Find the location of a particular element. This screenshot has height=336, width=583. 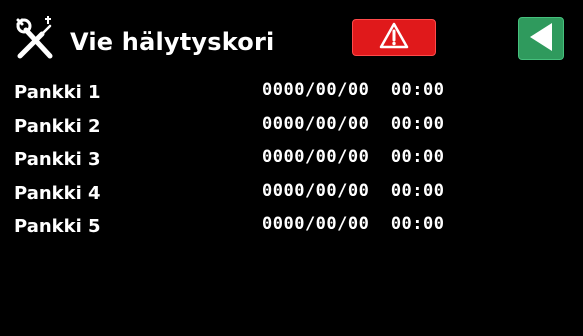

back-button is located at coordinates (541, 38).